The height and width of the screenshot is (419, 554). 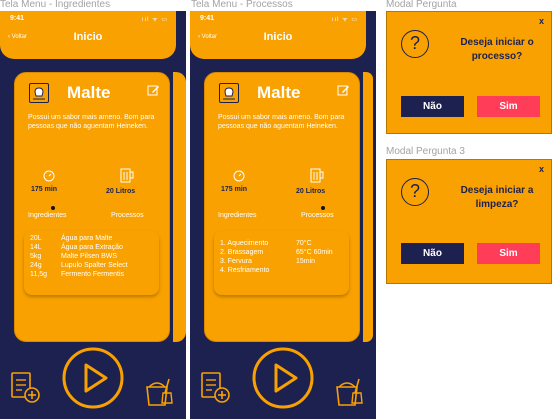 What do you see at coordinates (245, 270) in the screenshot?
I see `process-step: 4. Resfriamento` at bounding box center [245, 270].